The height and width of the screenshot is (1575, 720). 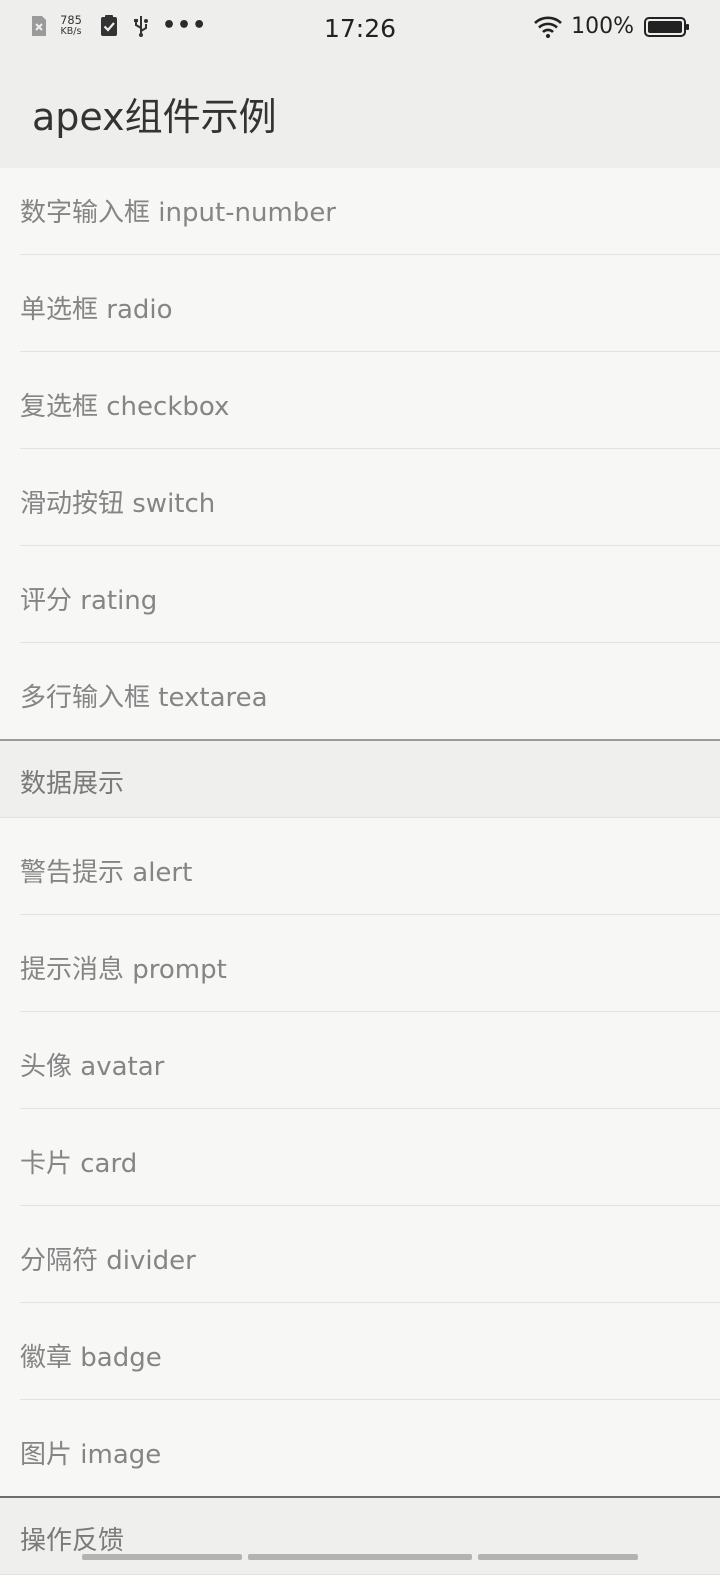 I want to click on list-item-label: 滑动按钮 switch, so click(x=118, y=504).